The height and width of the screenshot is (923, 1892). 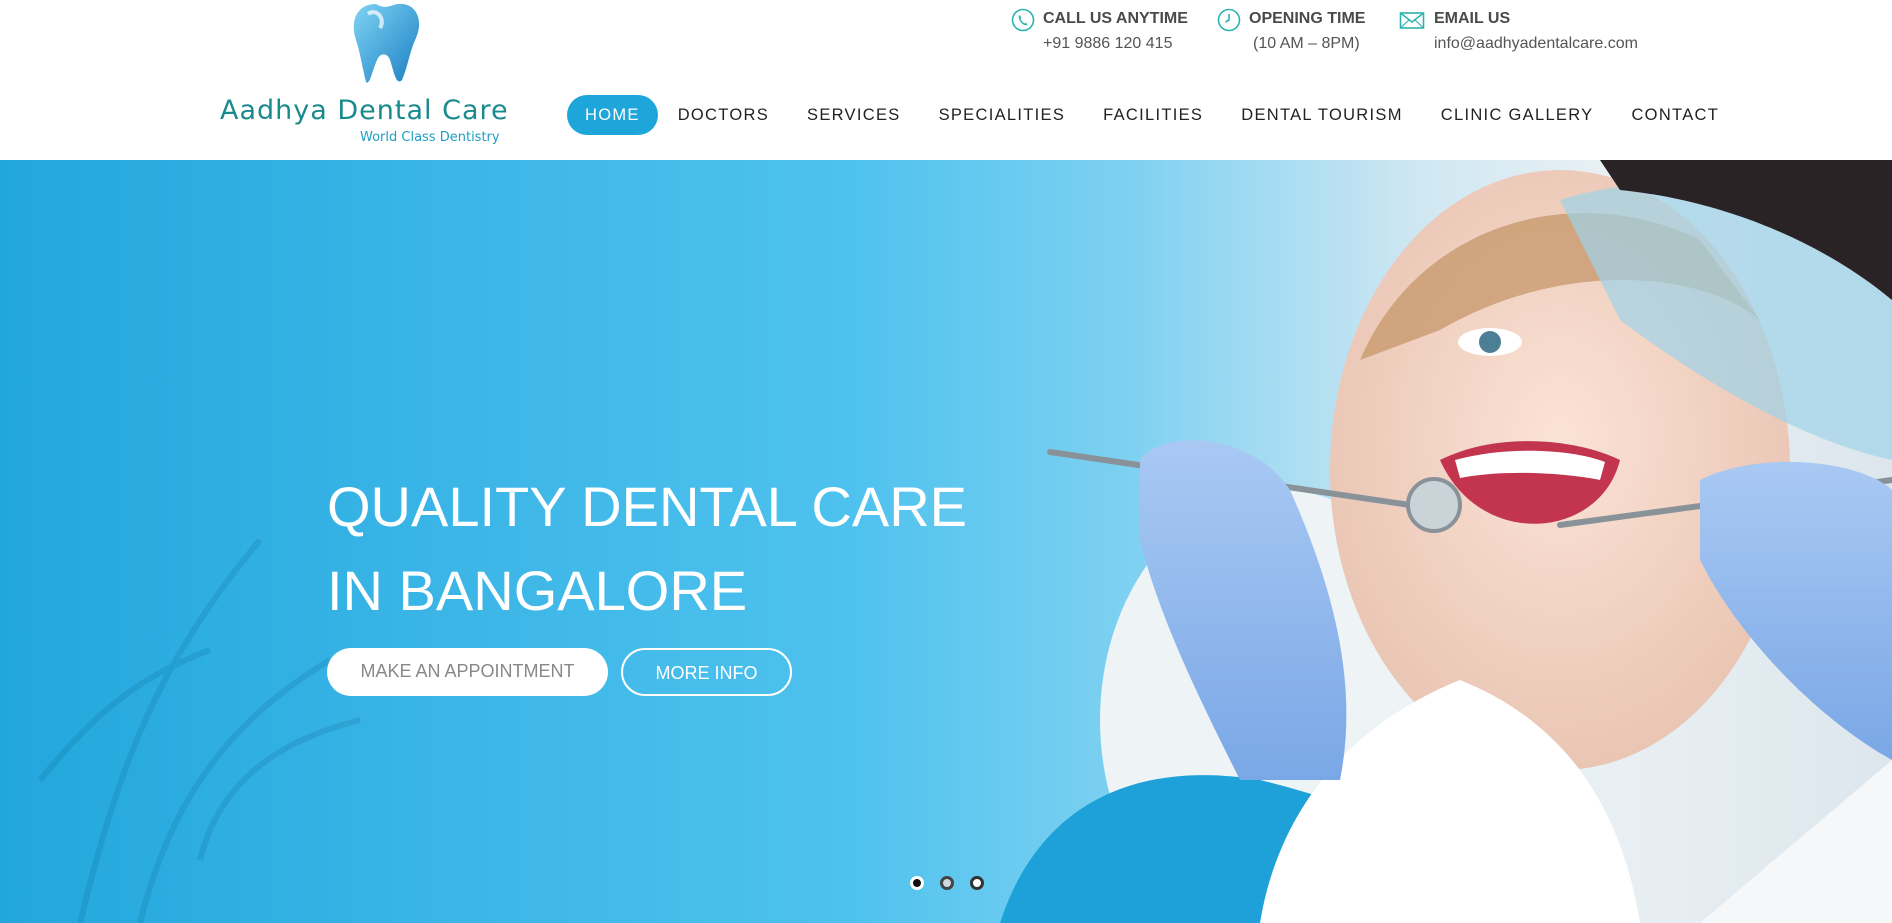 What do you see at coordinates (955, 883) in the screenshot?
I see `slider-pagination` at bounding box center [955, 883].